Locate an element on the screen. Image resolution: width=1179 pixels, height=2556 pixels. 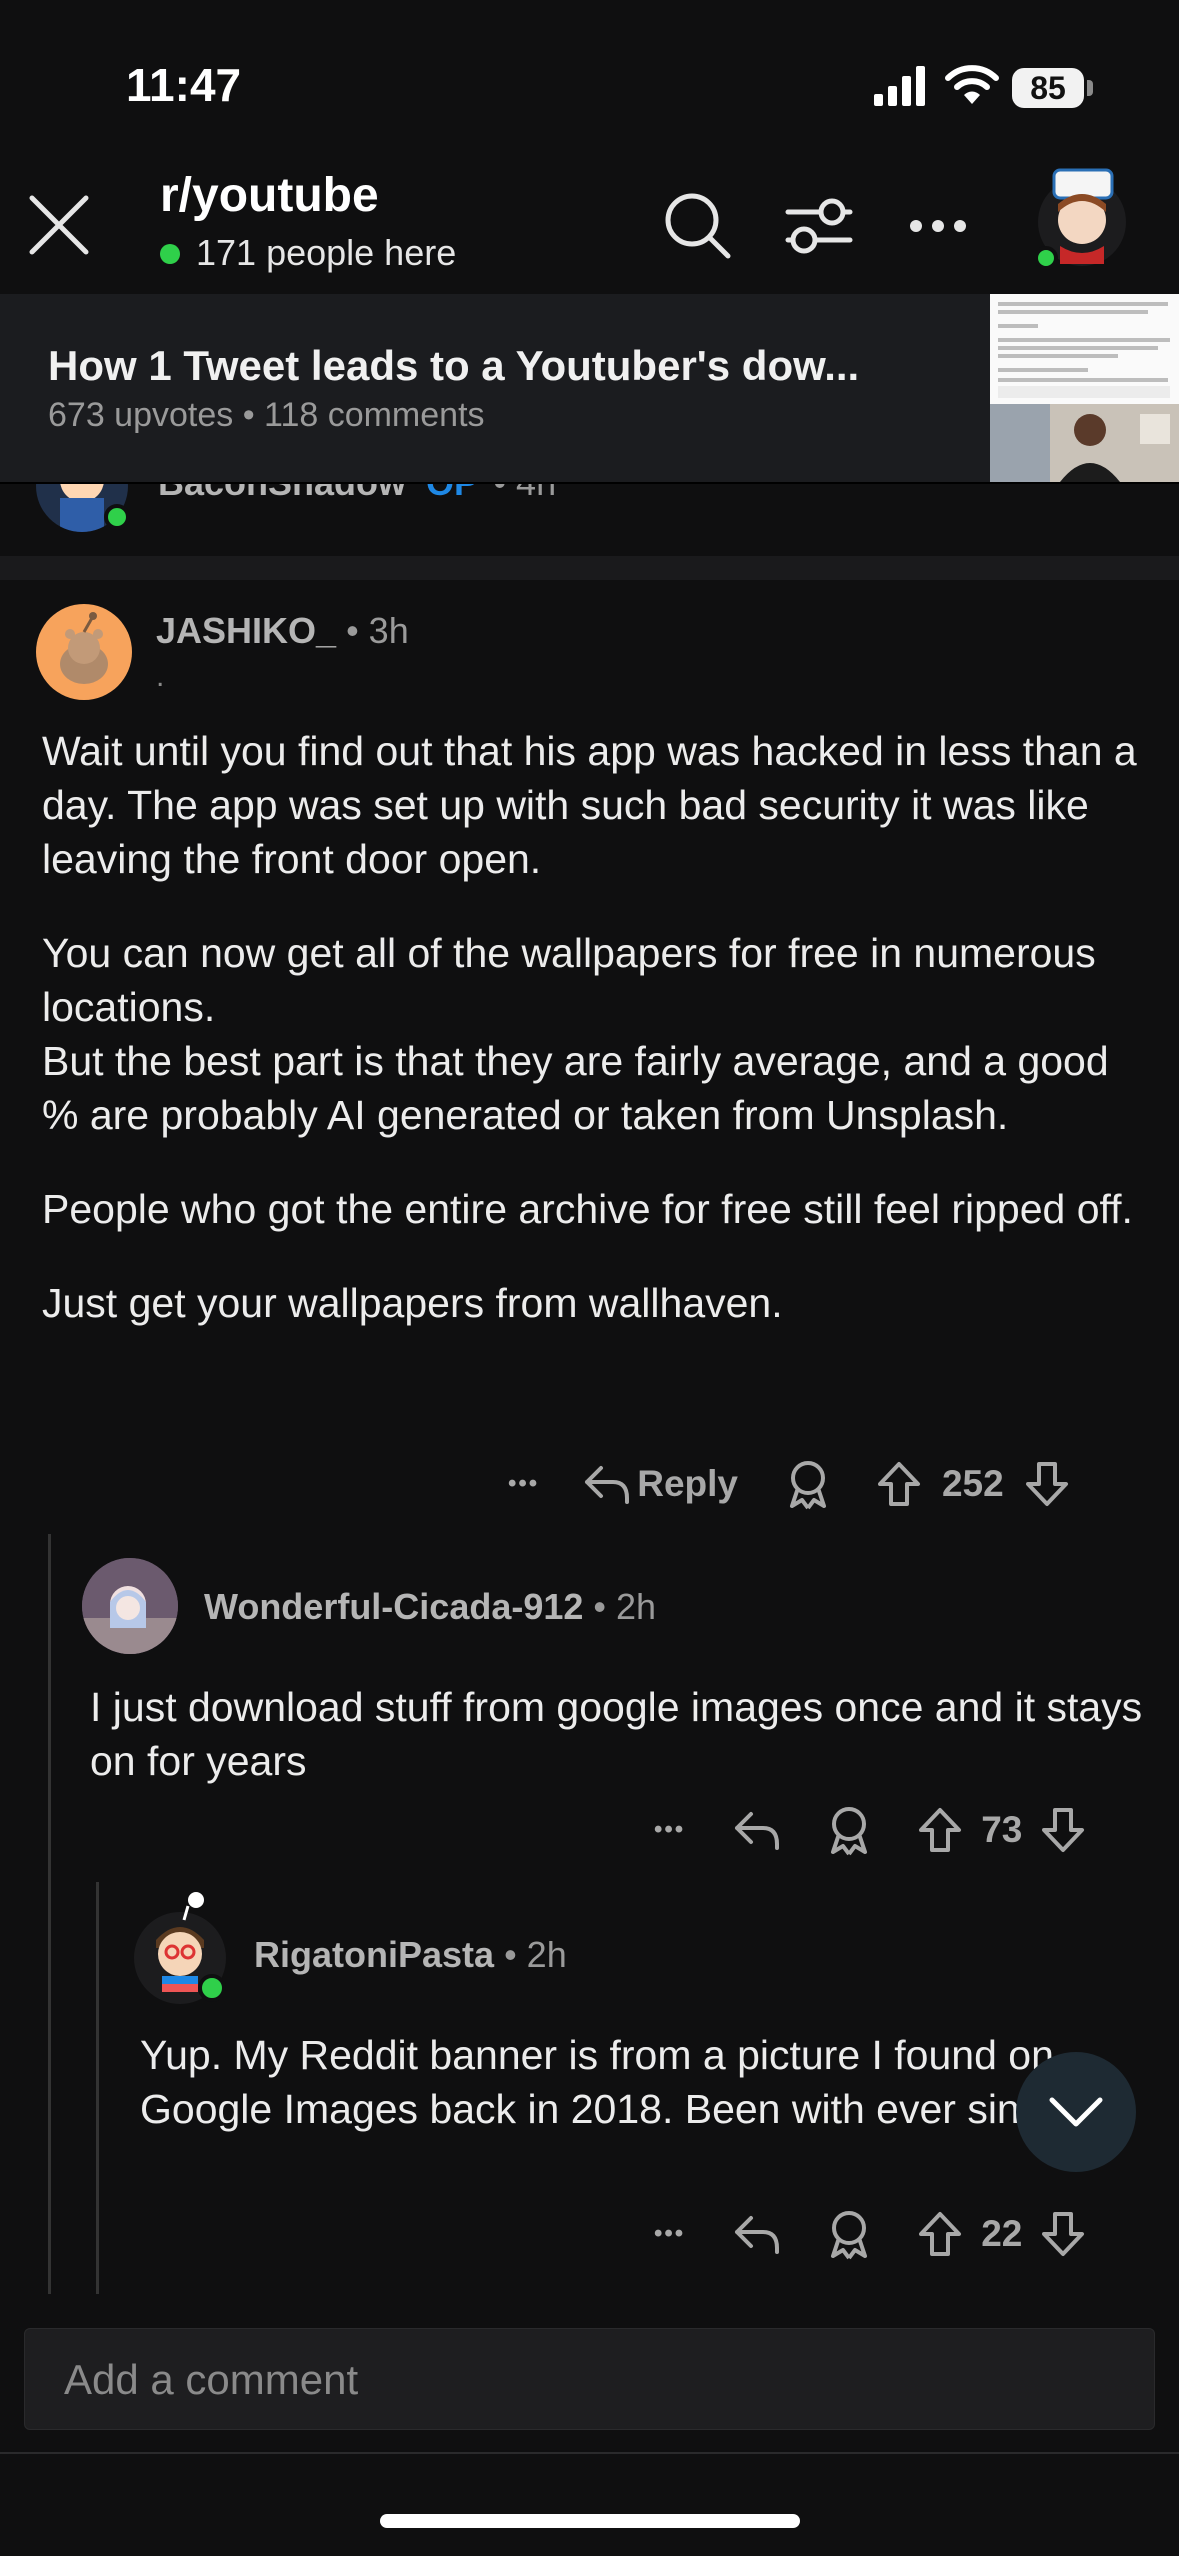
comment-author: Wonderful-Cicada-912 • 2h is located at coordinates (430, 1607).